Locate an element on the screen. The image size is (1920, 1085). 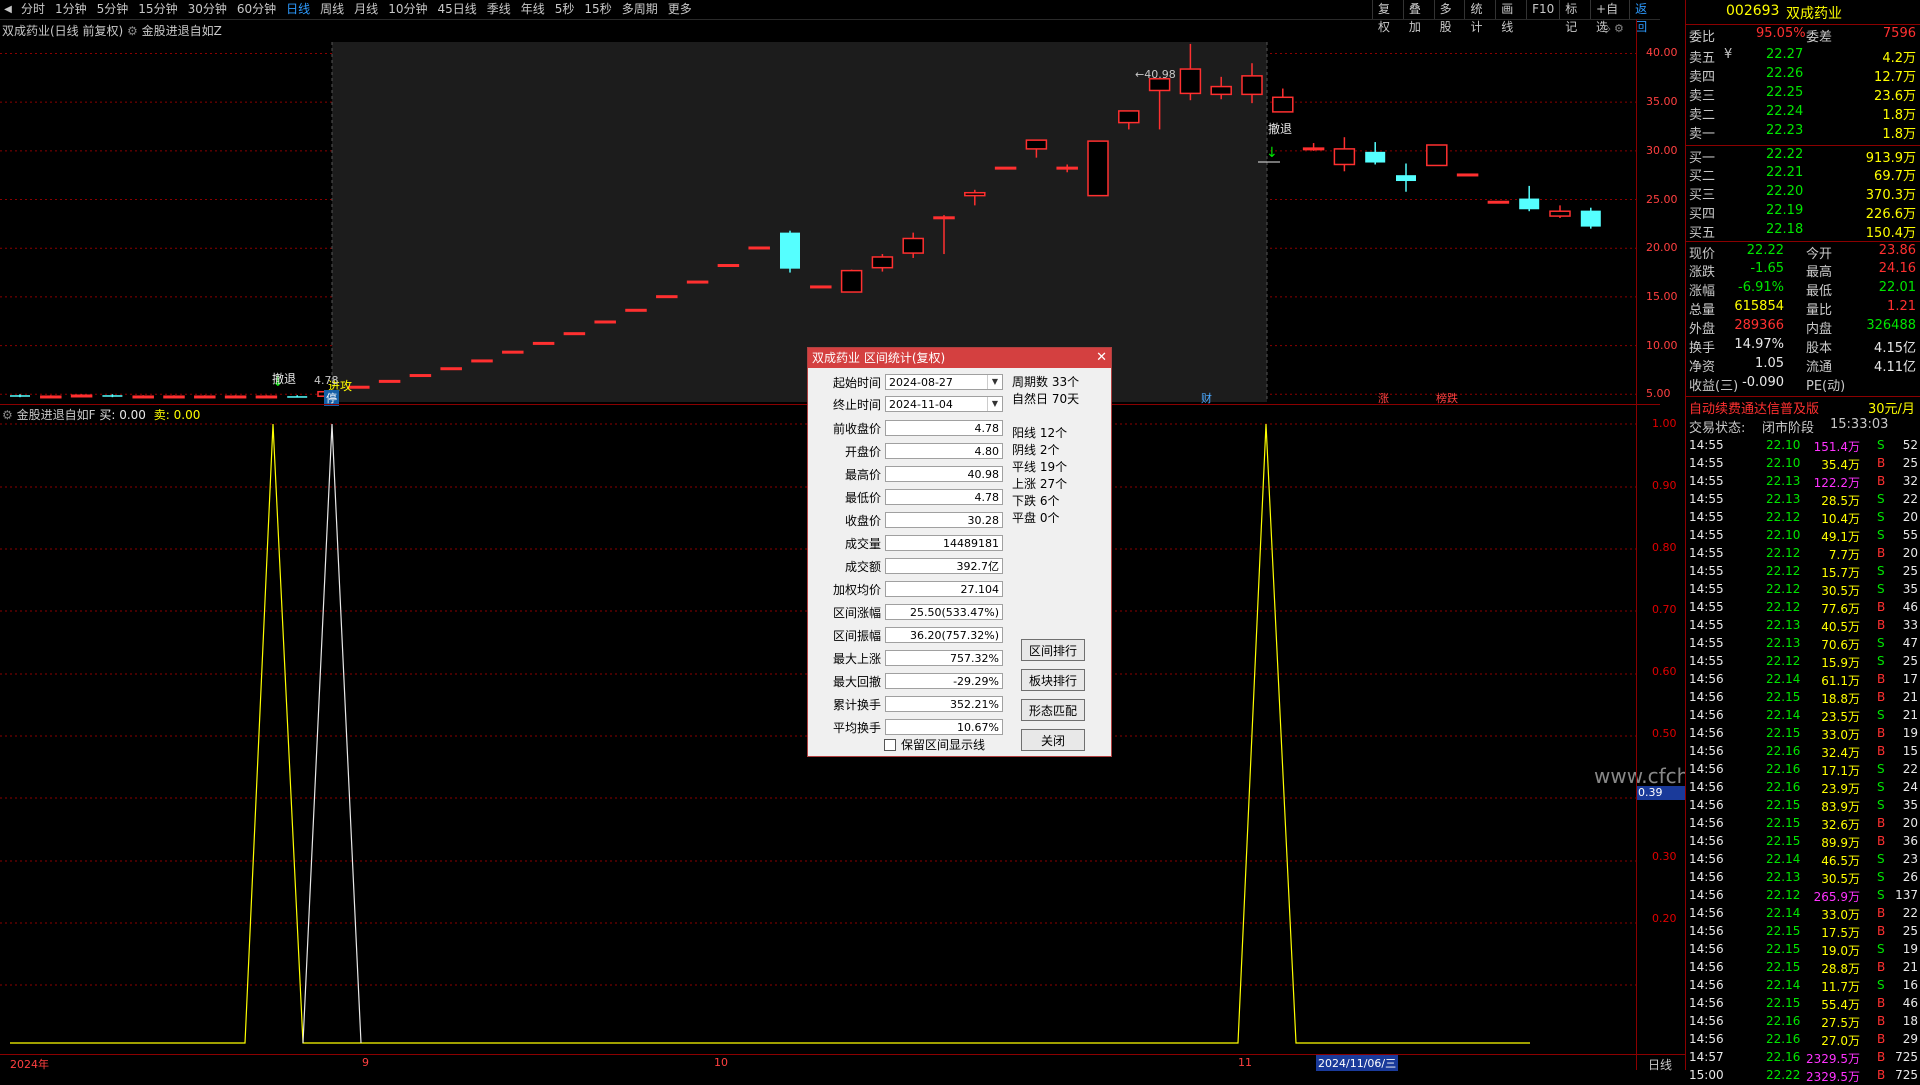
stat-value: 10.67% is located at coordinates (944, 727).